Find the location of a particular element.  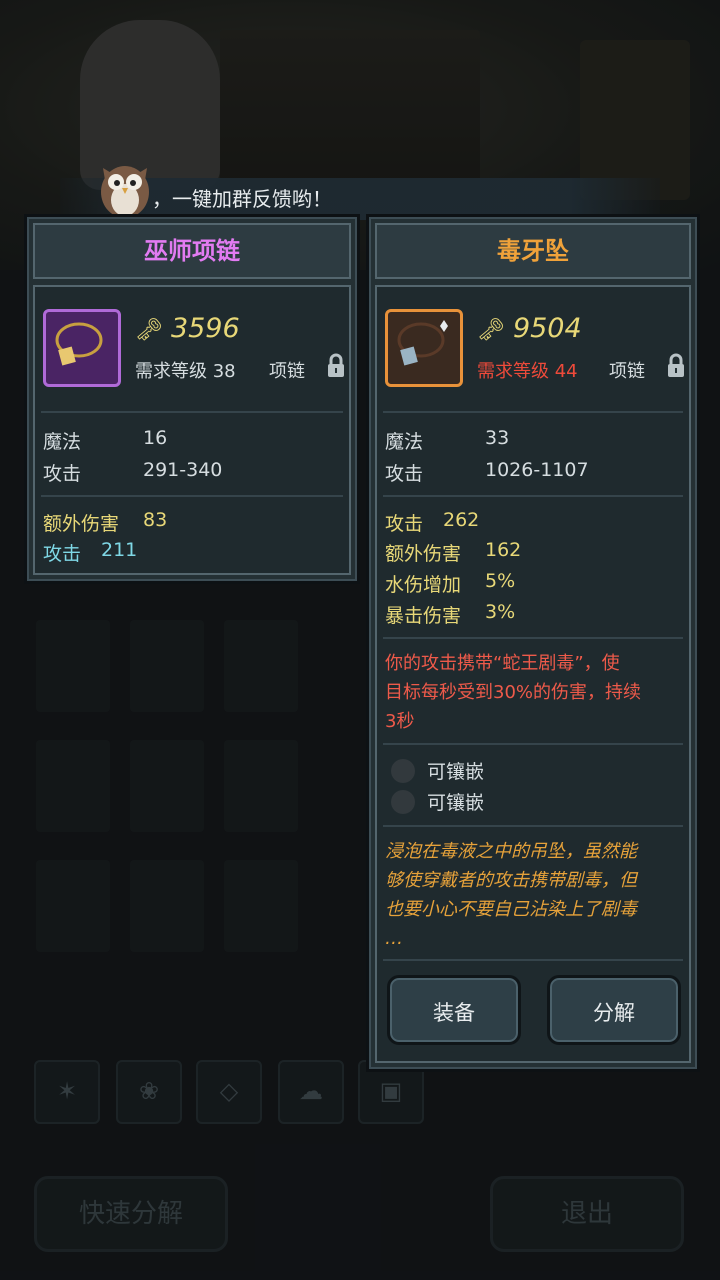

pendant-icon is located at coordinates (424, 348).